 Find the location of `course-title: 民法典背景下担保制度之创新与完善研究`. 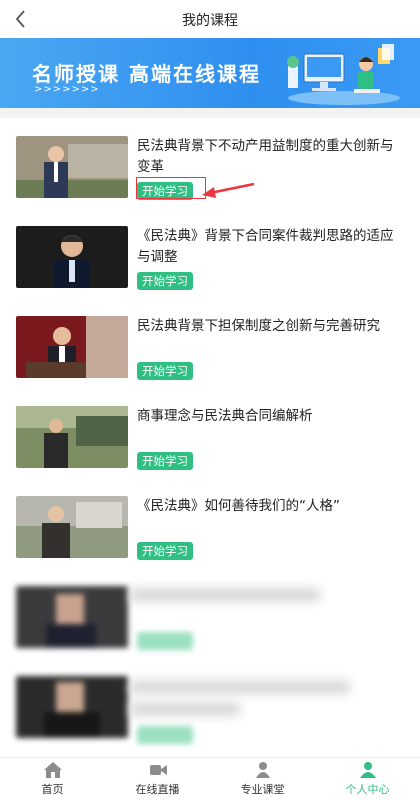

course-title: 民法典背景下担保制度之创新与完善研究 is located at coordinates (269, 326).